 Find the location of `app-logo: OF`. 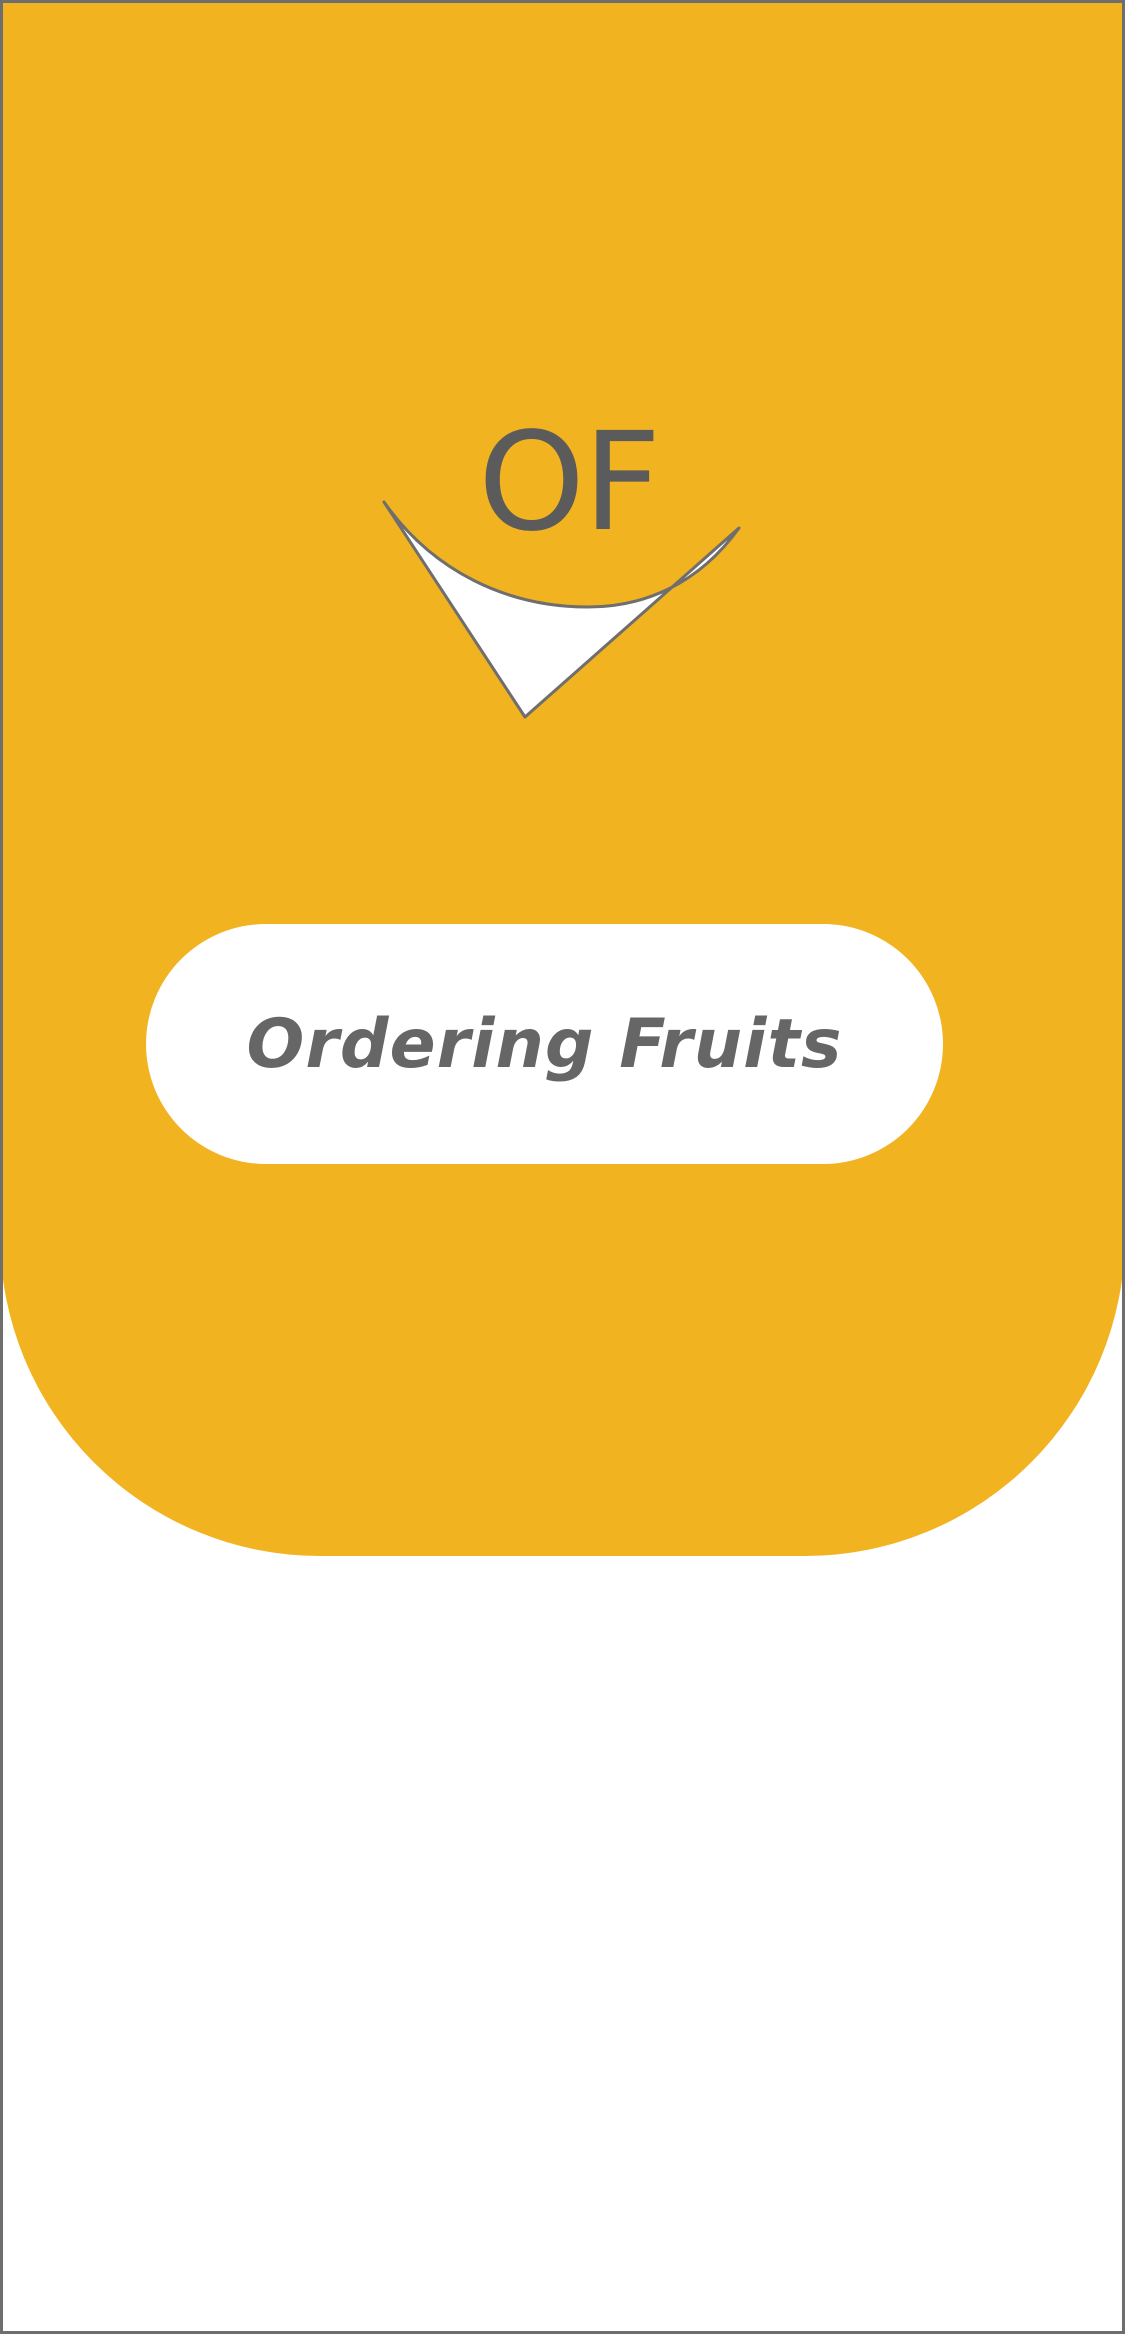

app-logo: OF is located at coordinates (563, 572).